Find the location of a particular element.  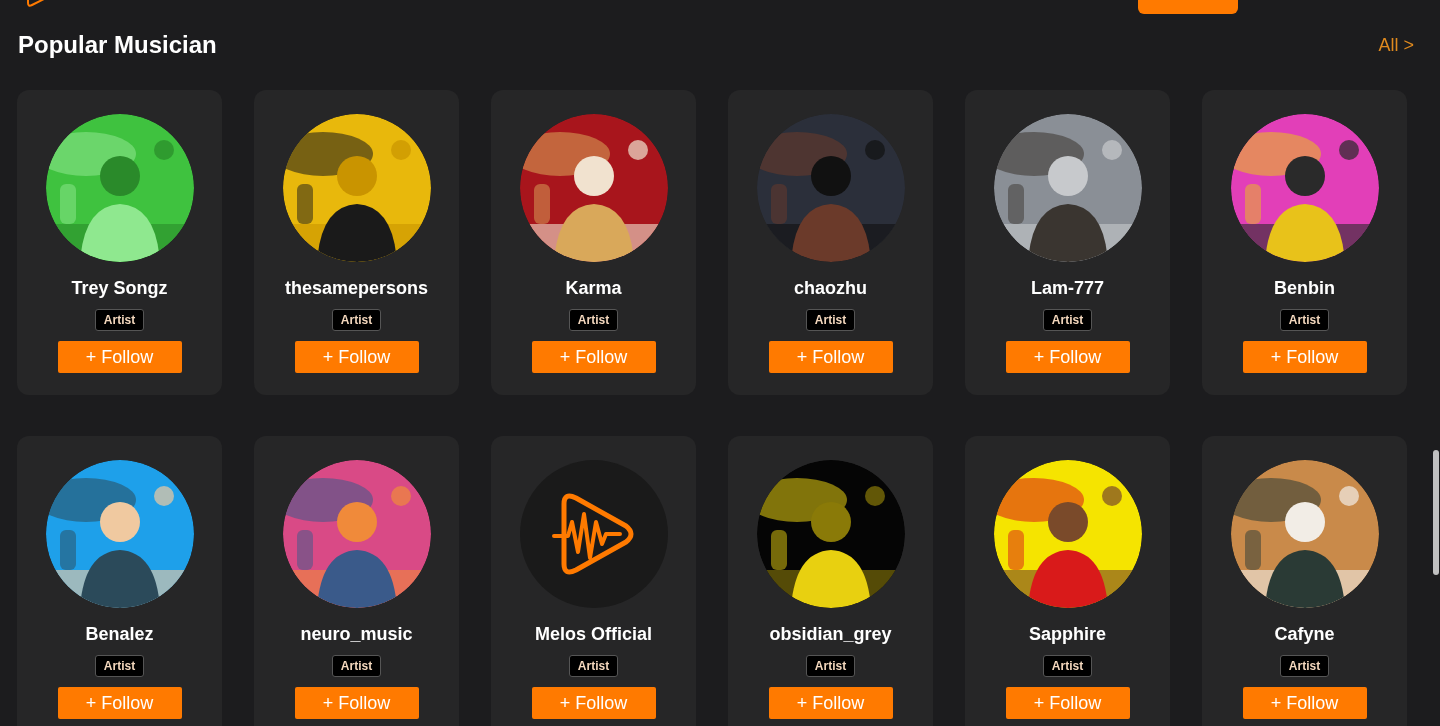

musician-name: neuro_music is located at coordinates (356, 634).